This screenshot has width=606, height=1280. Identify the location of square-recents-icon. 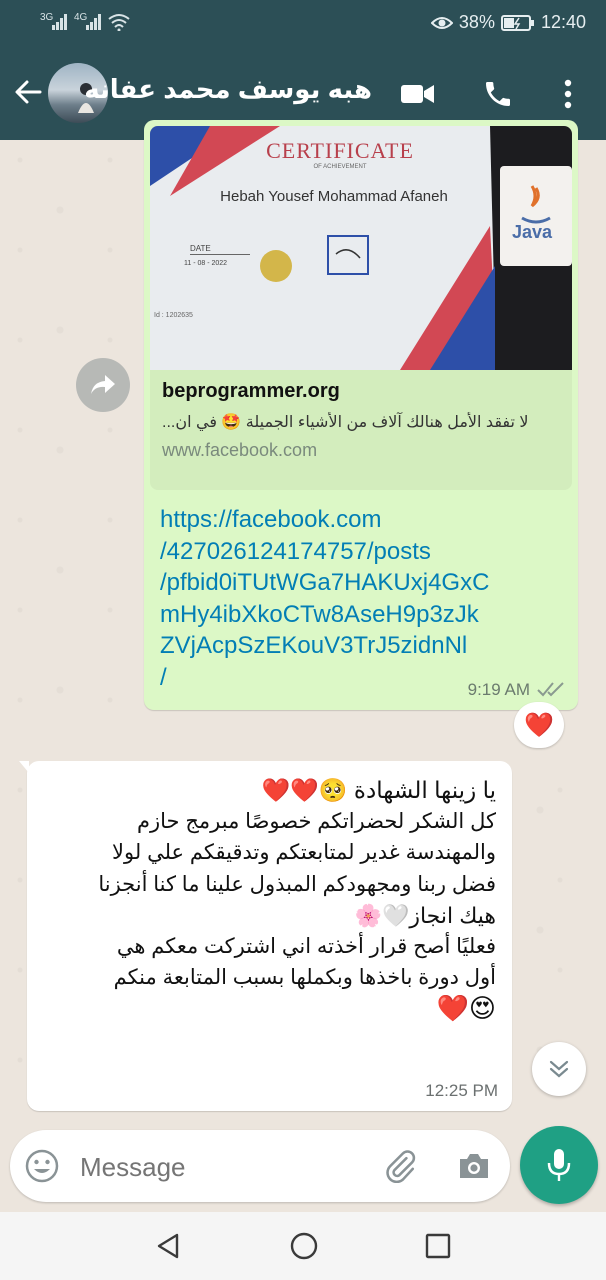
(438, 1246).